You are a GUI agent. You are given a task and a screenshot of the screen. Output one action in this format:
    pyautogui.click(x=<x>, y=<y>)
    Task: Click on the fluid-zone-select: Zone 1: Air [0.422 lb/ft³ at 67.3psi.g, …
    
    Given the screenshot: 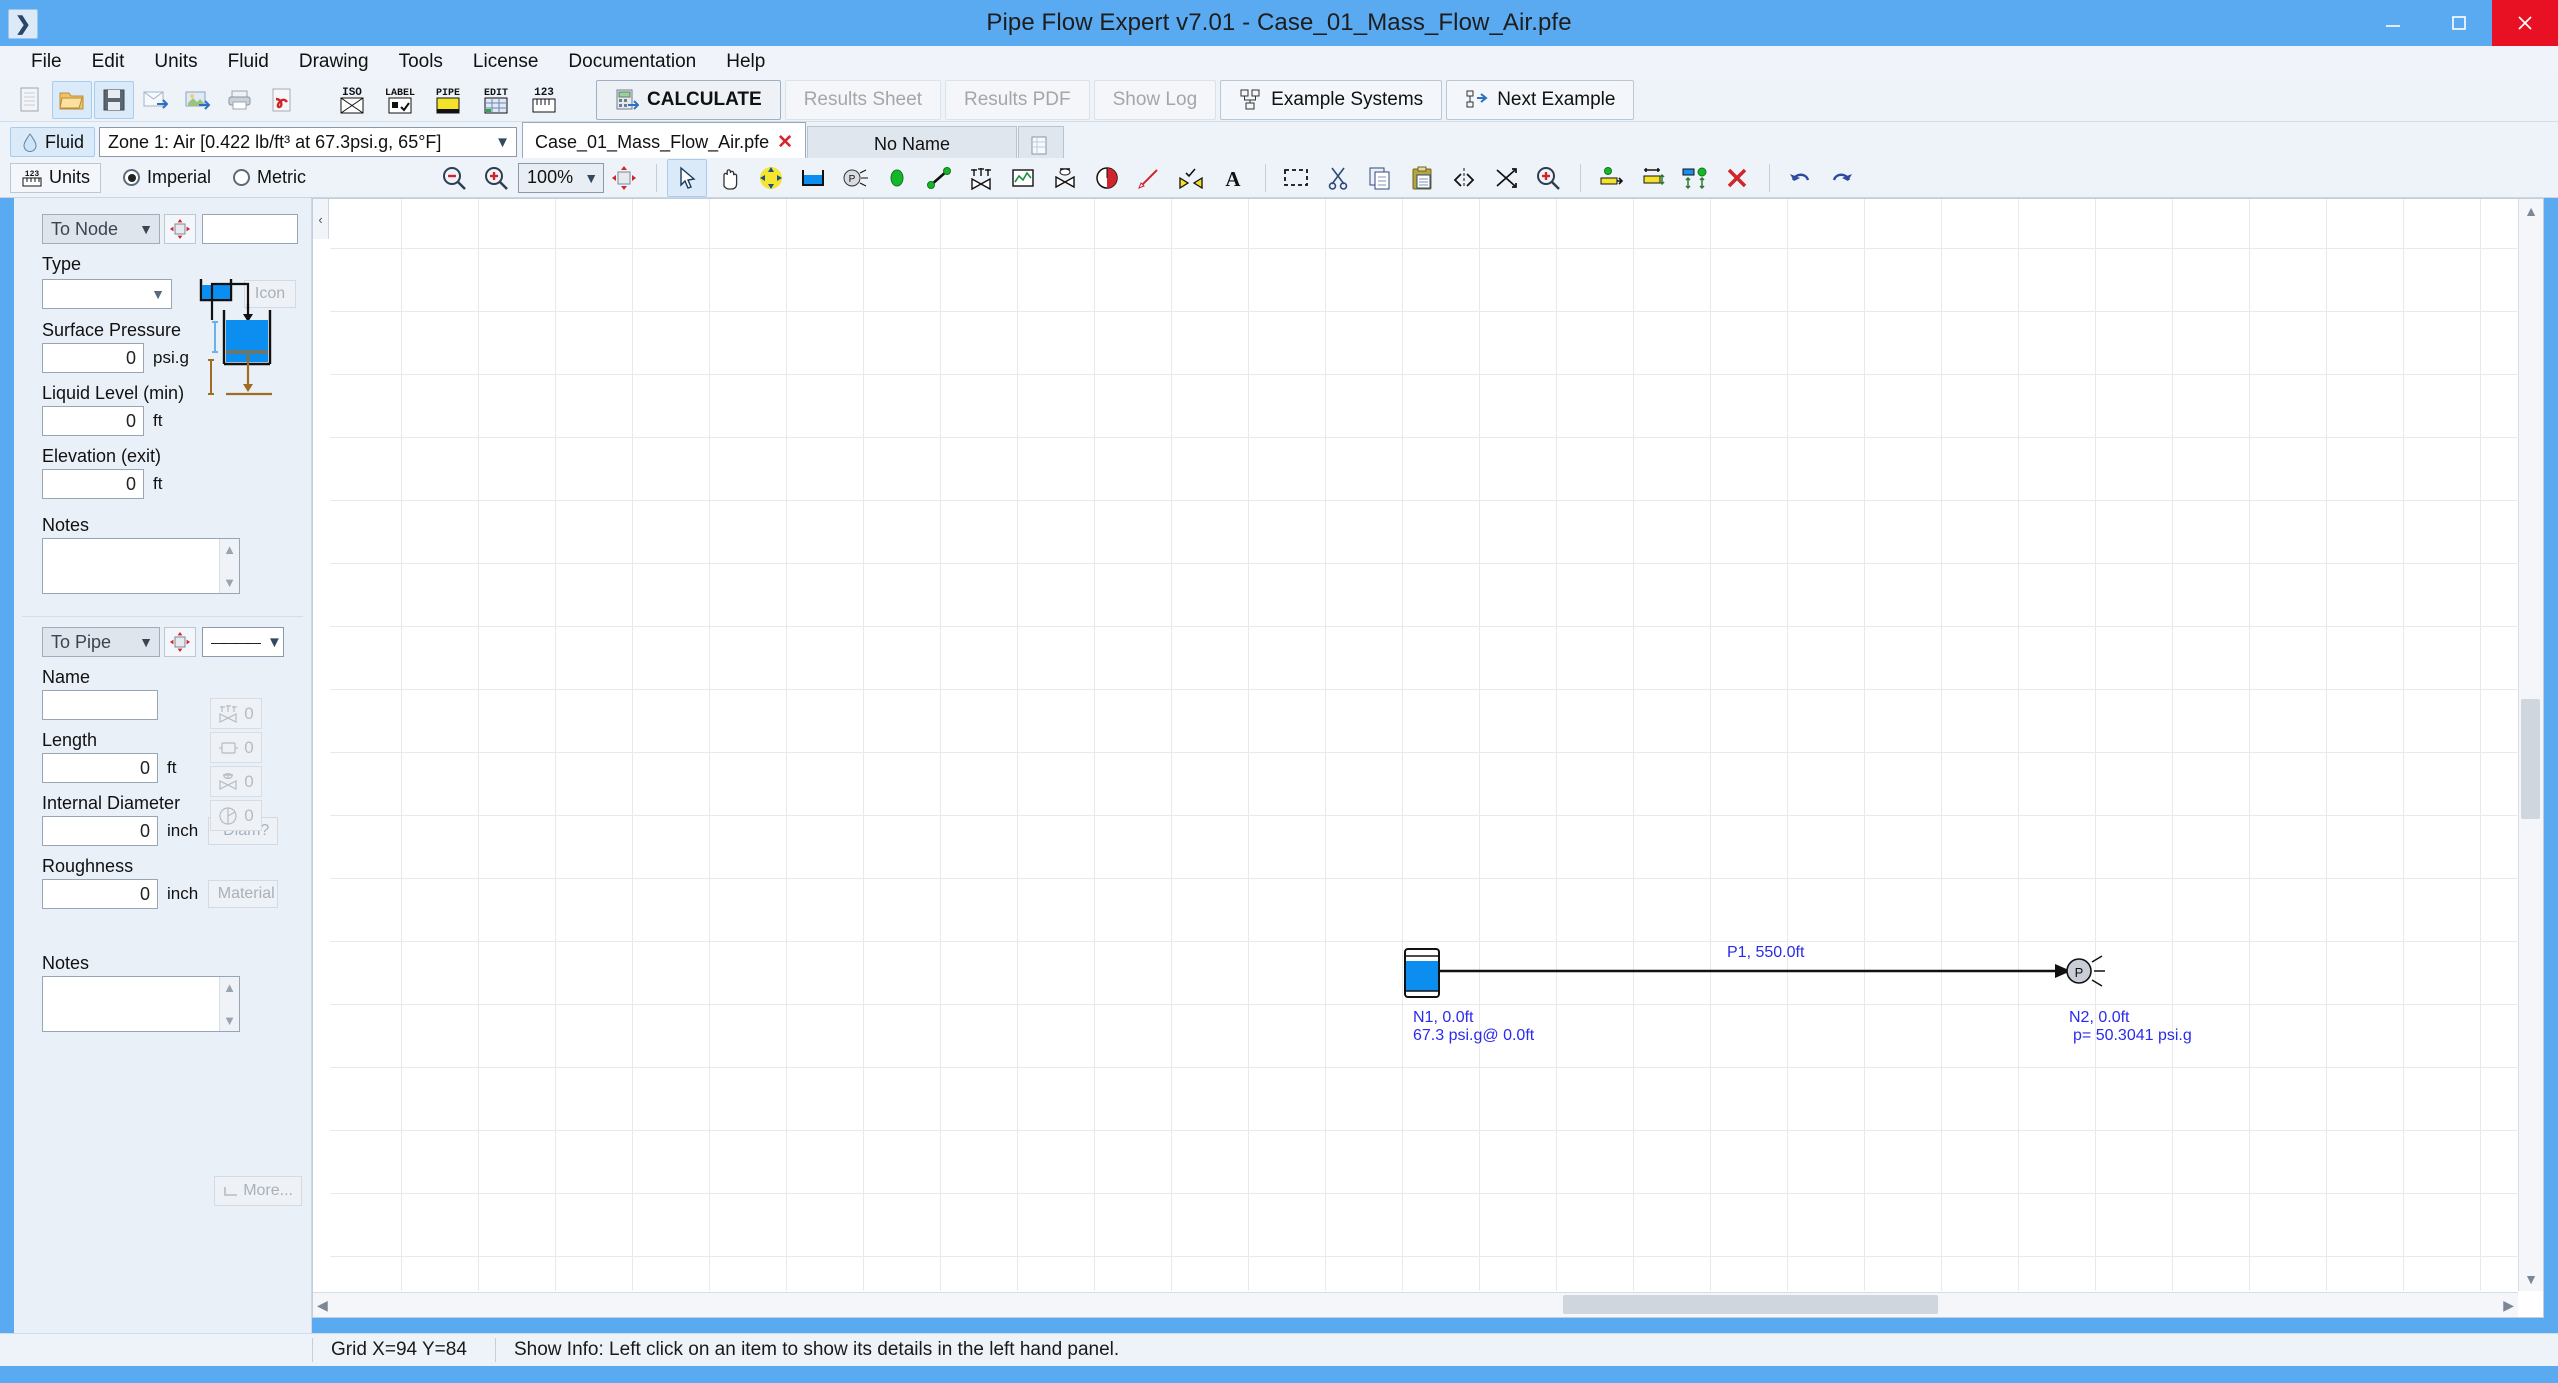 What is the action you would take?
    pyautogui.click(x=308, y=142)
    